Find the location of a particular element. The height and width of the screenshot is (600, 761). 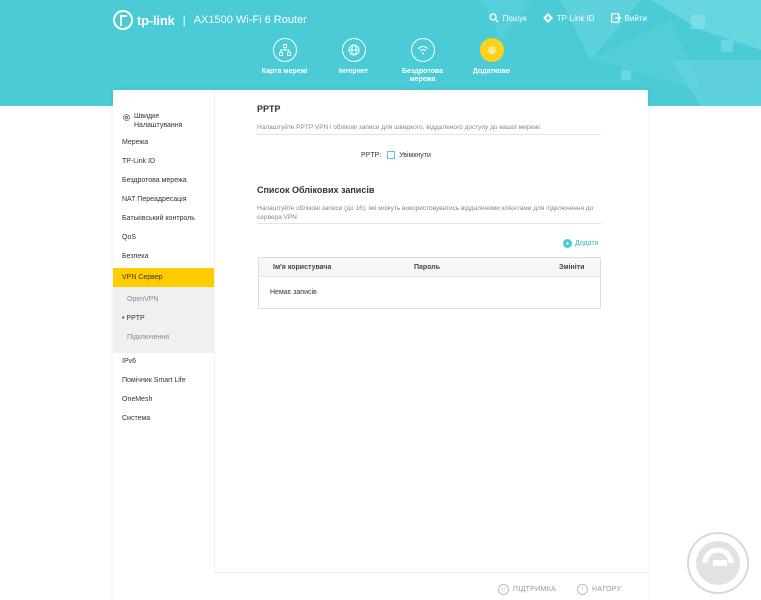

logout-link: Вийти is located at coordinates (628, 18).